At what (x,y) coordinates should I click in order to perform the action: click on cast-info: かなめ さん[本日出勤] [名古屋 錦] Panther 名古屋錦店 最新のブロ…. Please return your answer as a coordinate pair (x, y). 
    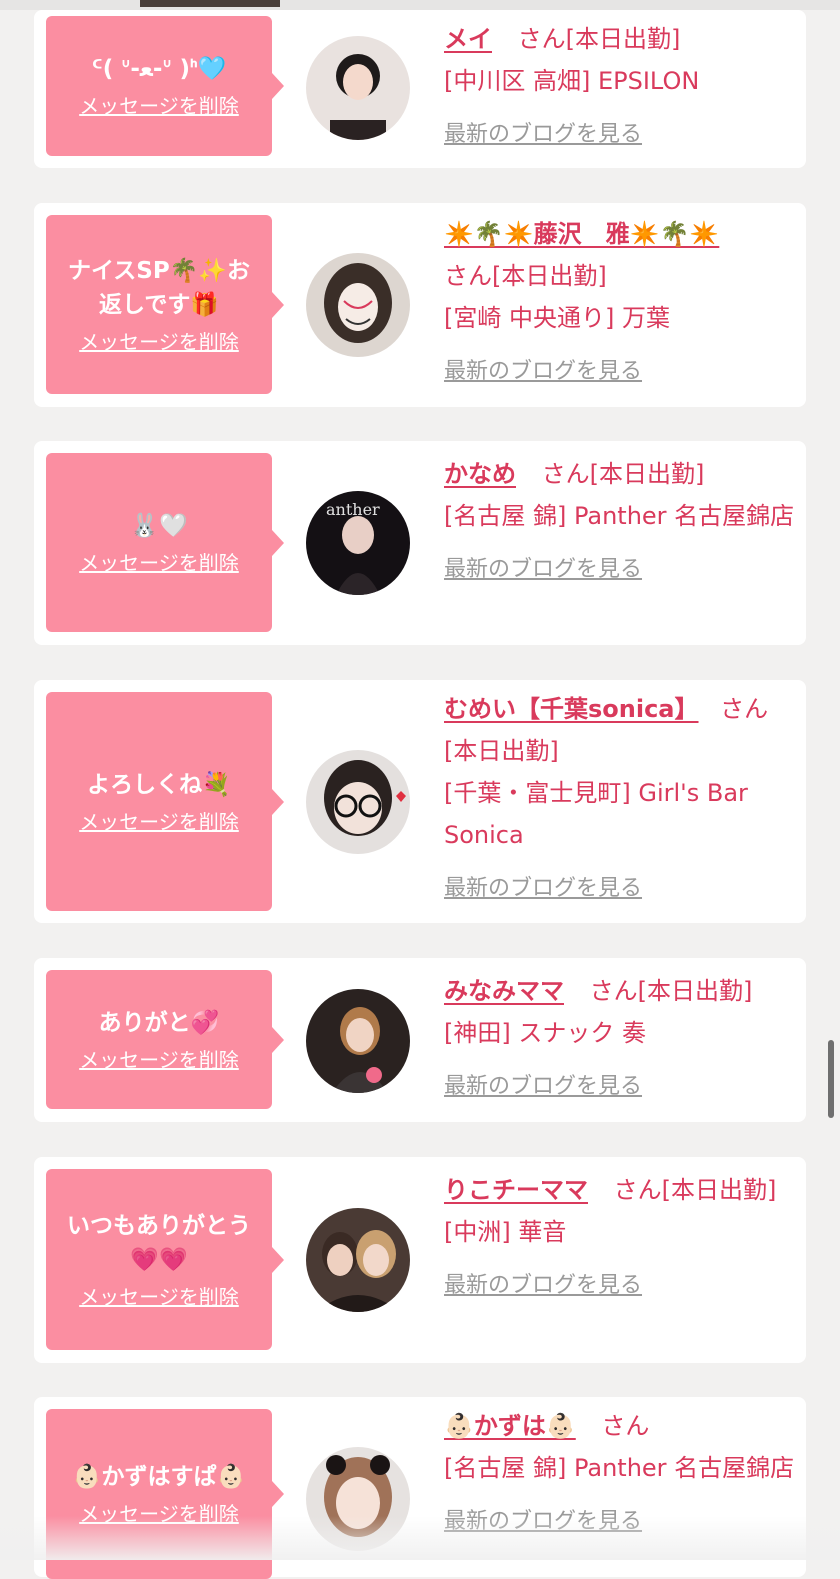
    Looking at the image, I should click on (620, 522).